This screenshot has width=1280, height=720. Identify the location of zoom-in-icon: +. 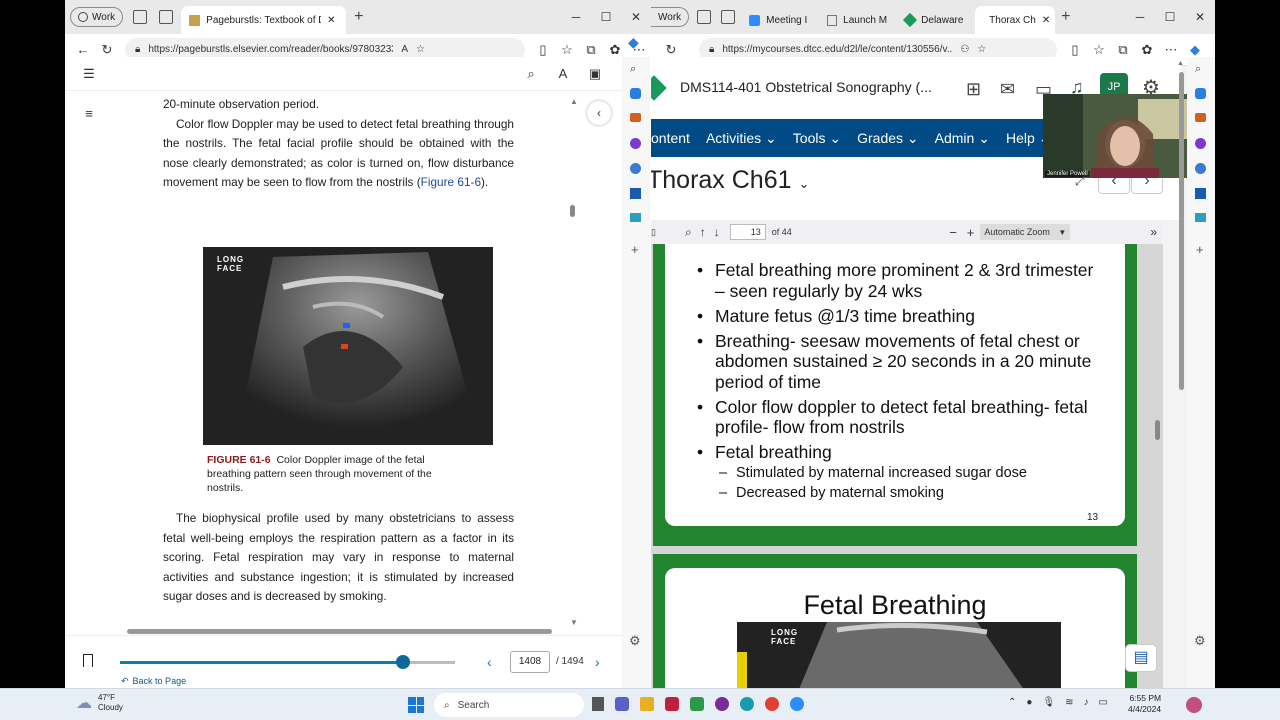
(971, 232).